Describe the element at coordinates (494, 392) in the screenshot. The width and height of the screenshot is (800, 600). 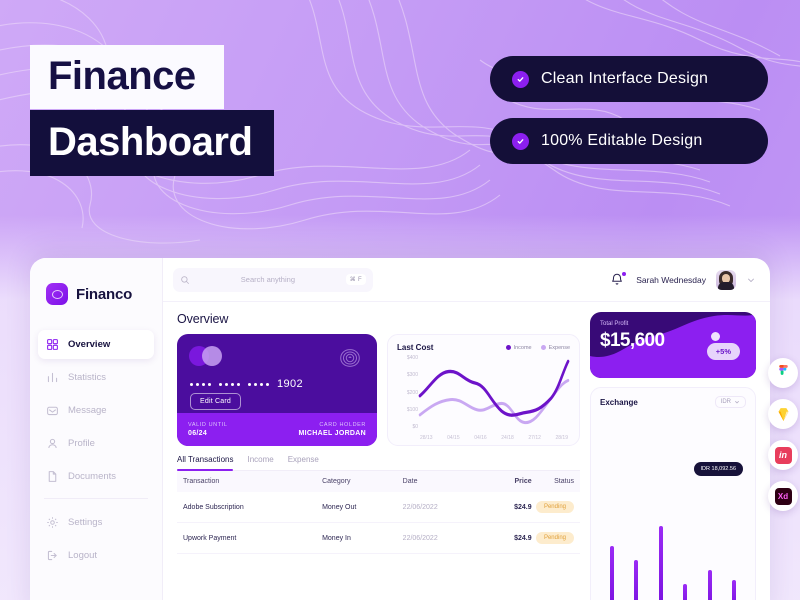
I see `last-cost-lines` at that location.